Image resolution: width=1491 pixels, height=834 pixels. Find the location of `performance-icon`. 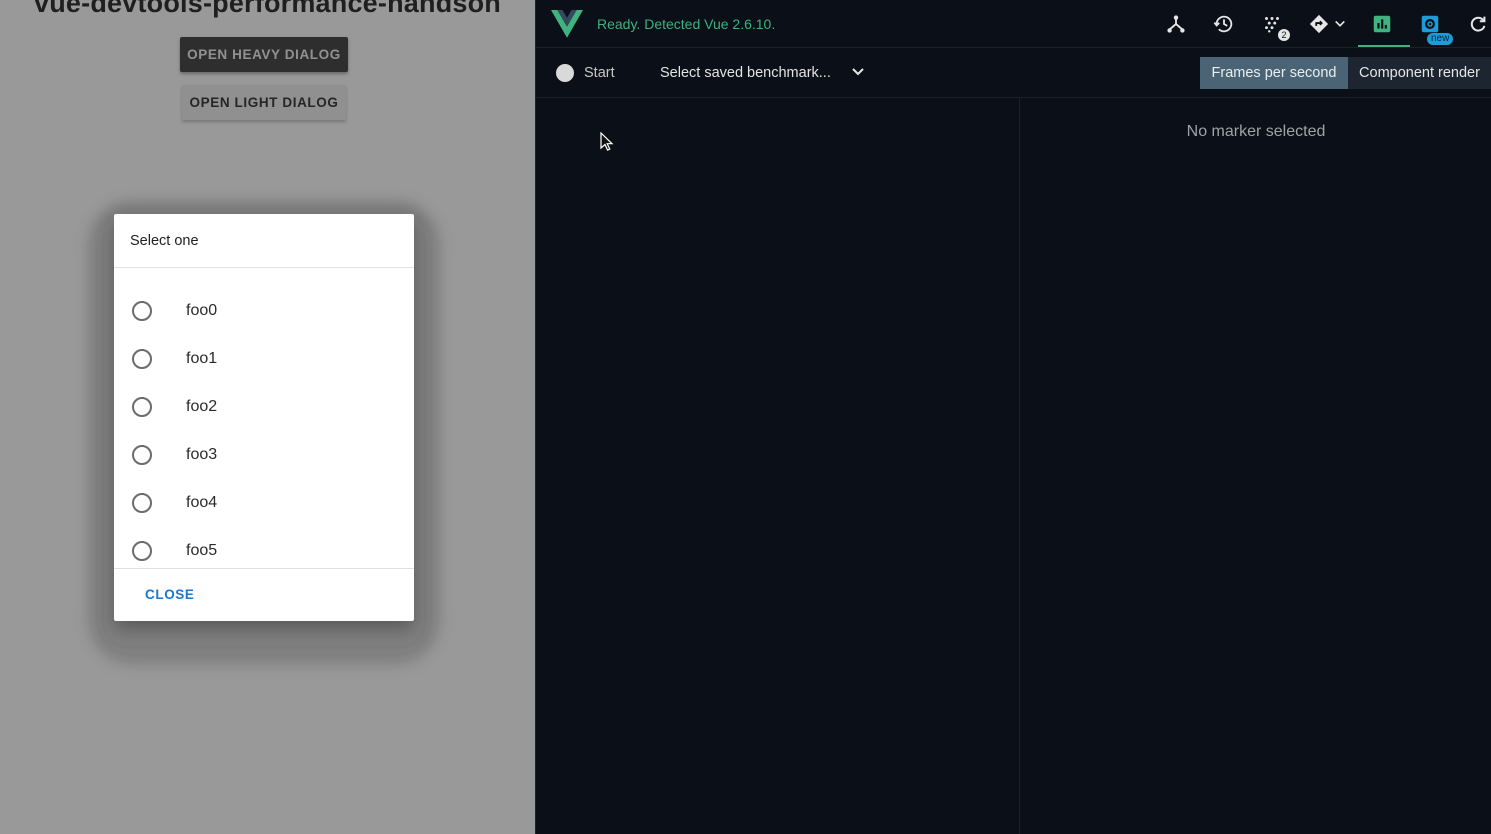

performance-icon is located at coordinates (1382, 24).